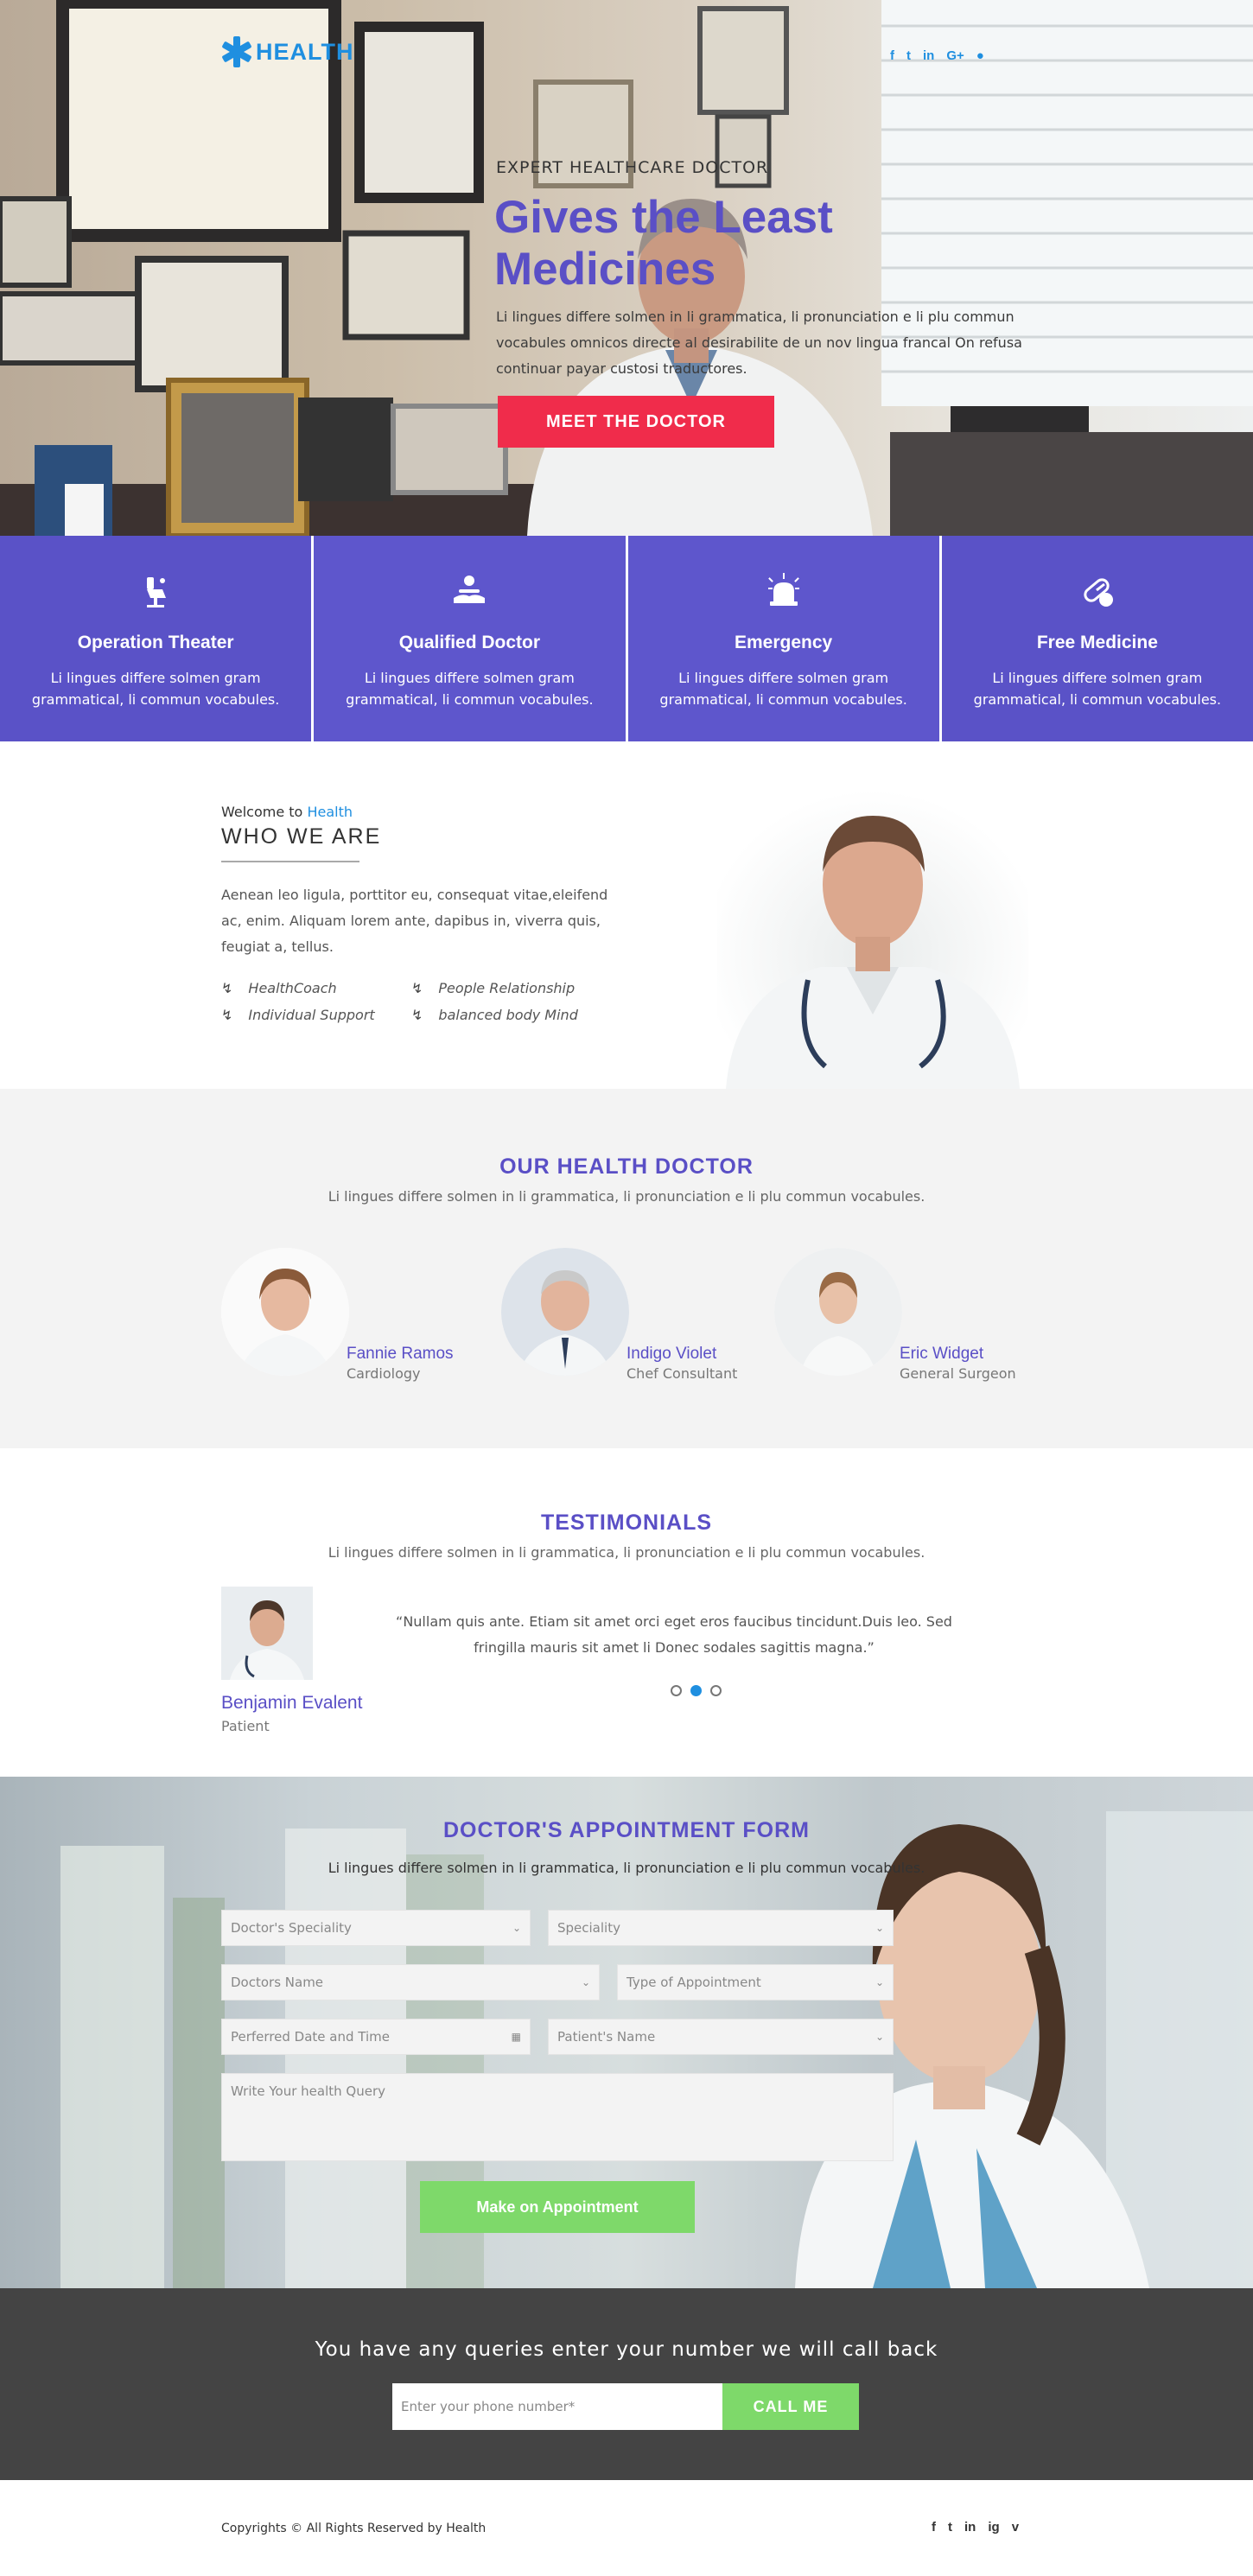  What do you see at coordinates (488, 2406) in the screenshot?
I see `input-placeholder: Enter your phone number*` at bounding box center [488, 2406].